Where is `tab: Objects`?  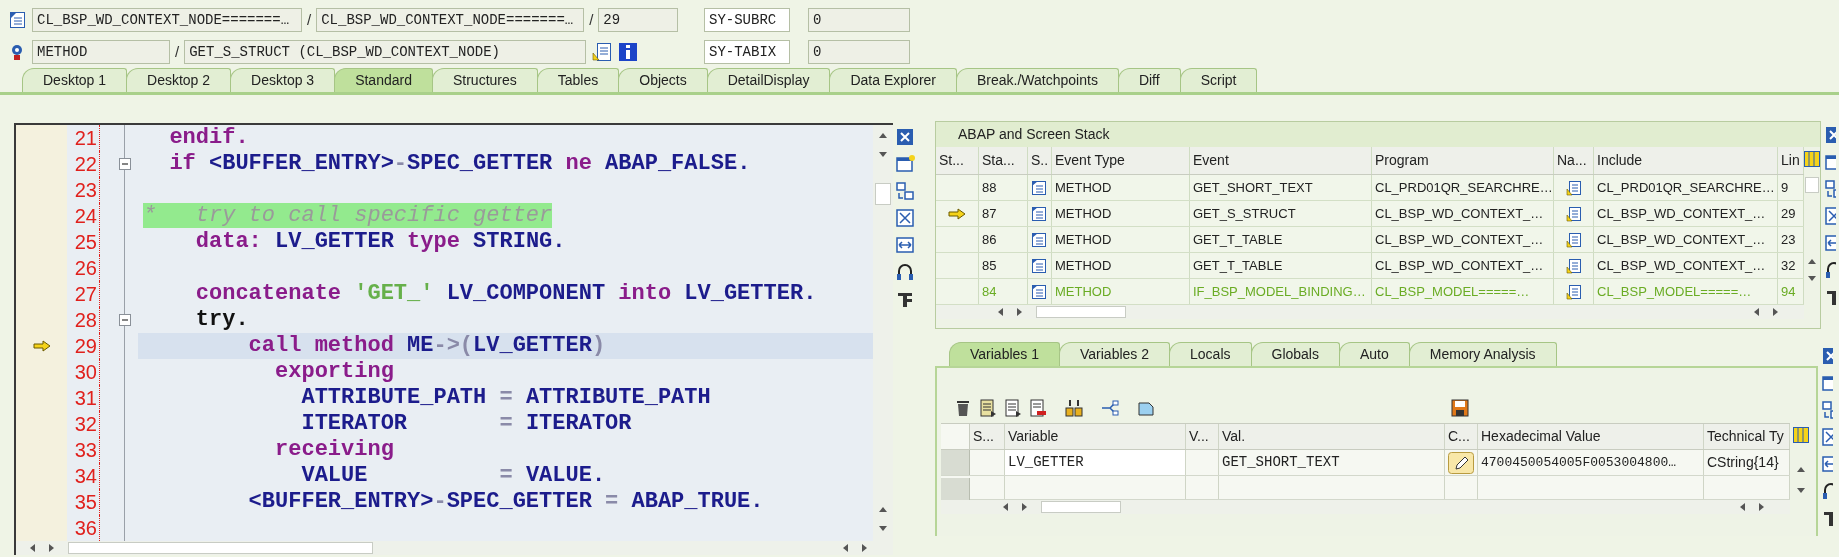
tab: Objects is located at coordinates (663, 80).